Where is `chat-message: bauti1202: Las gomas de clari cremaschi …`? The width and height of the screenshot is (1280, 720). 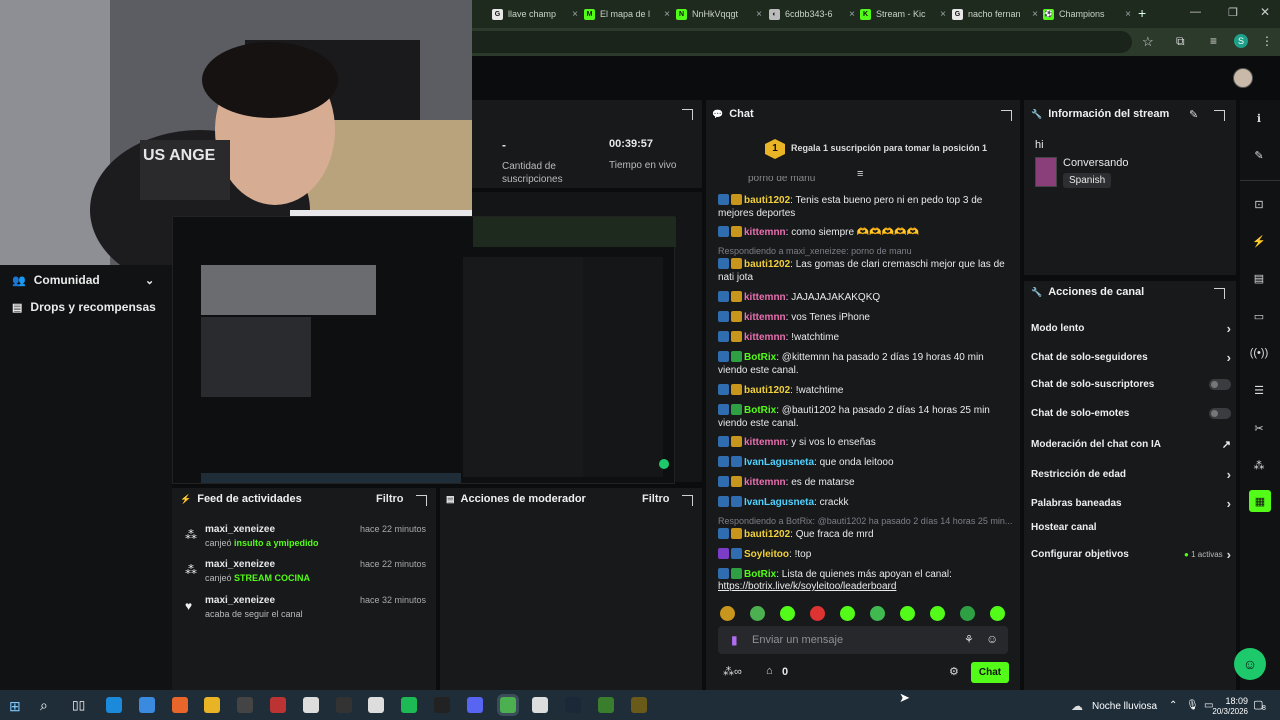 chat-message: bauti1202: Las gomas de clari cremaschi … is located at coordinates (863, 271).